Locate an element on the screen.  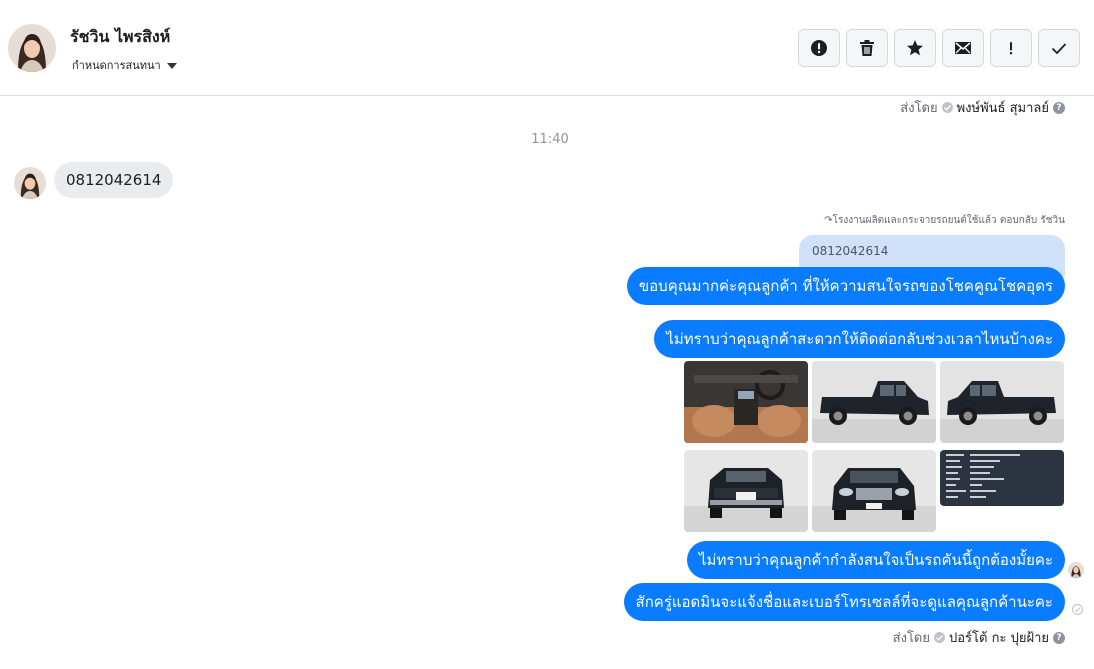
car-interior-photo is located at coordinates (746, 402).